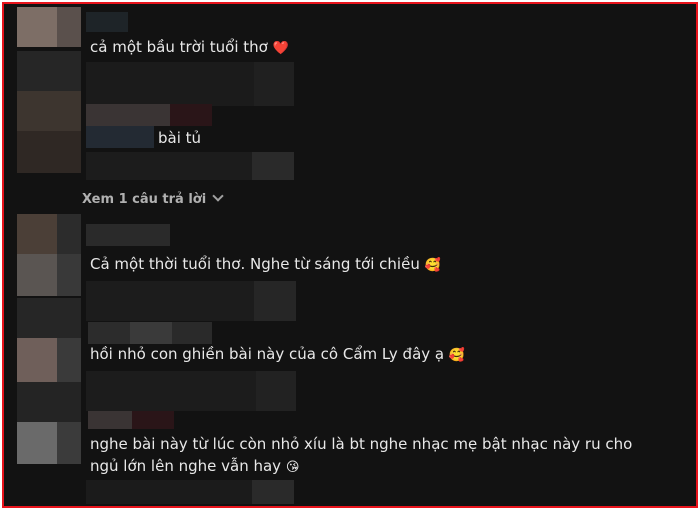 This screenshot has width=700, height=510. Describe the element at coordinates (218, 196) in the screenshot. I see `chevron-down-icon` at that location.